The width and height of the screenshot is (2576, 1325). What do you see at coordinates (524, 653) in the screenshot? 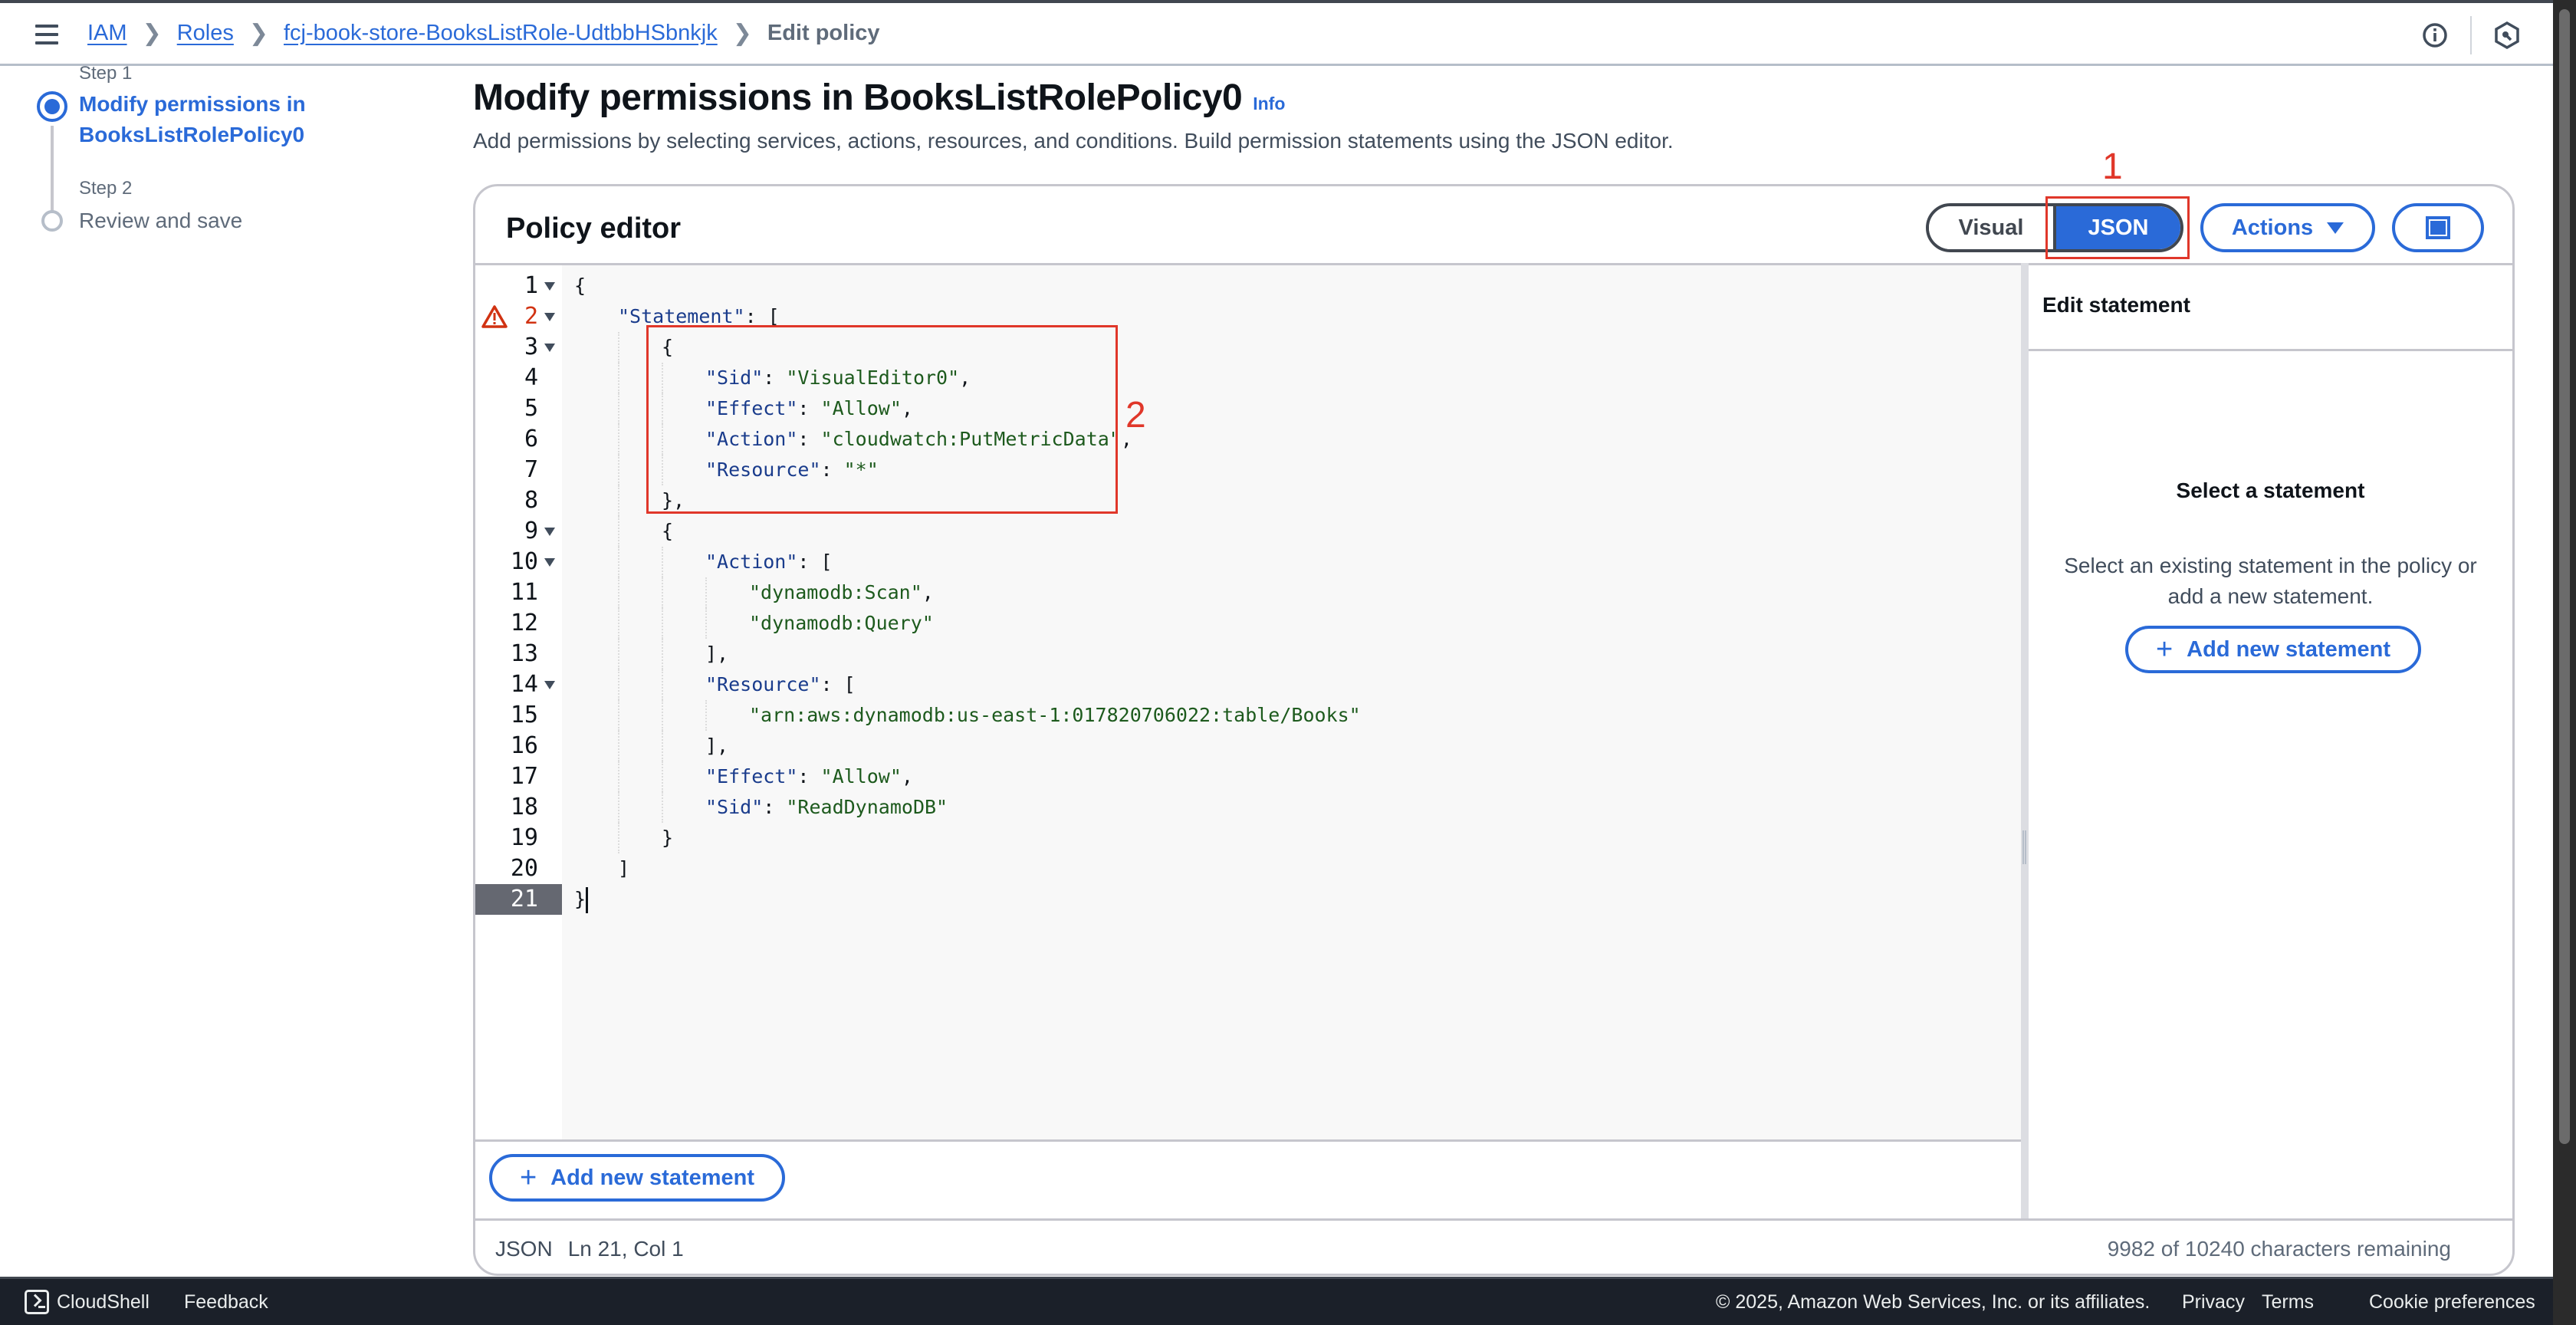
I see `line-number: 13` at bounding box center [524, 653].